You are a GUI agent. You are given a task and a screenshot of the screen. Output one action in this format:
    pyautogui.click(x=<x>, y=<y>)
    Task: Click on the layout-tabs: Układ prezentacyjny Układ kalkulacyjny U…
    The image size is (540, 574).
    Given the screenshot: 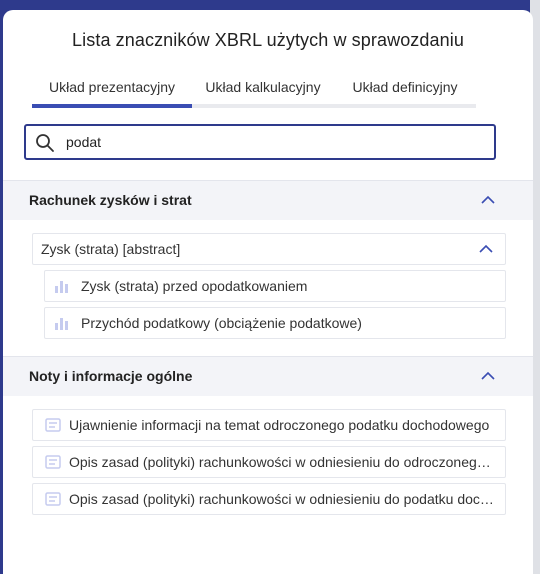 What is the action you would take?
    pyautogui.click(x=254, y=89)
    